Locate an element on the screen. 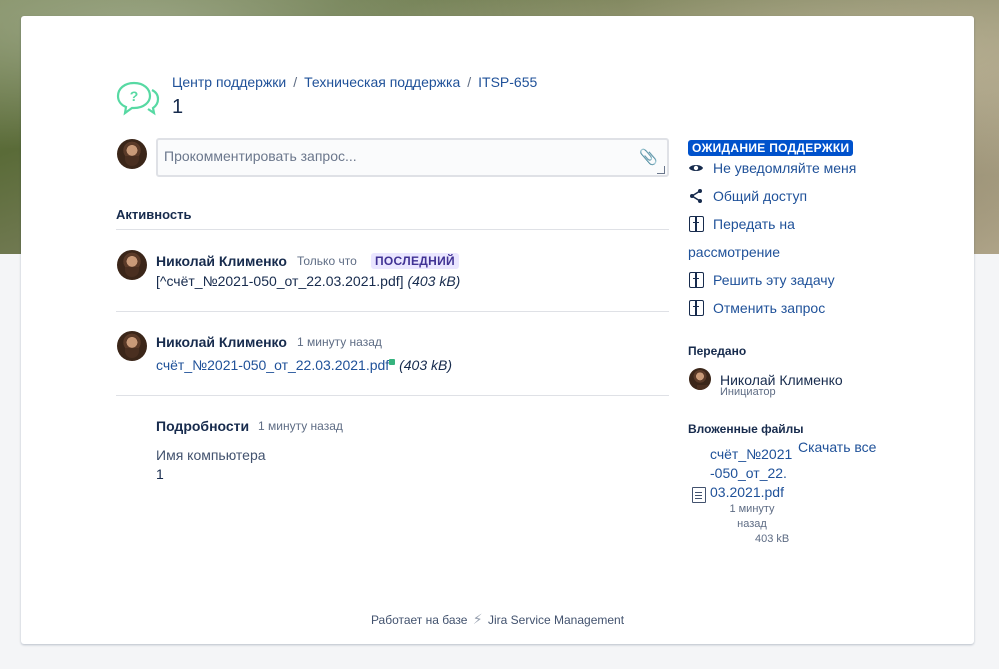 This screenshot has height=669, width=999. external-link-icon is located at coordinates (392, 362).